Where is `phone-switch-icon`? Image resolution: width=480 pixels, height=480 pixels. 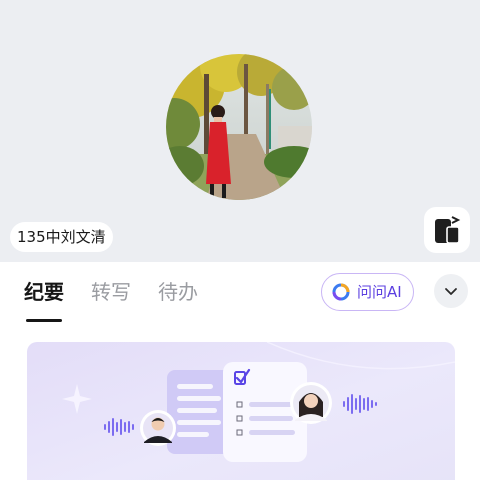
phone-switch-icon is located at coordinates (448, 230).